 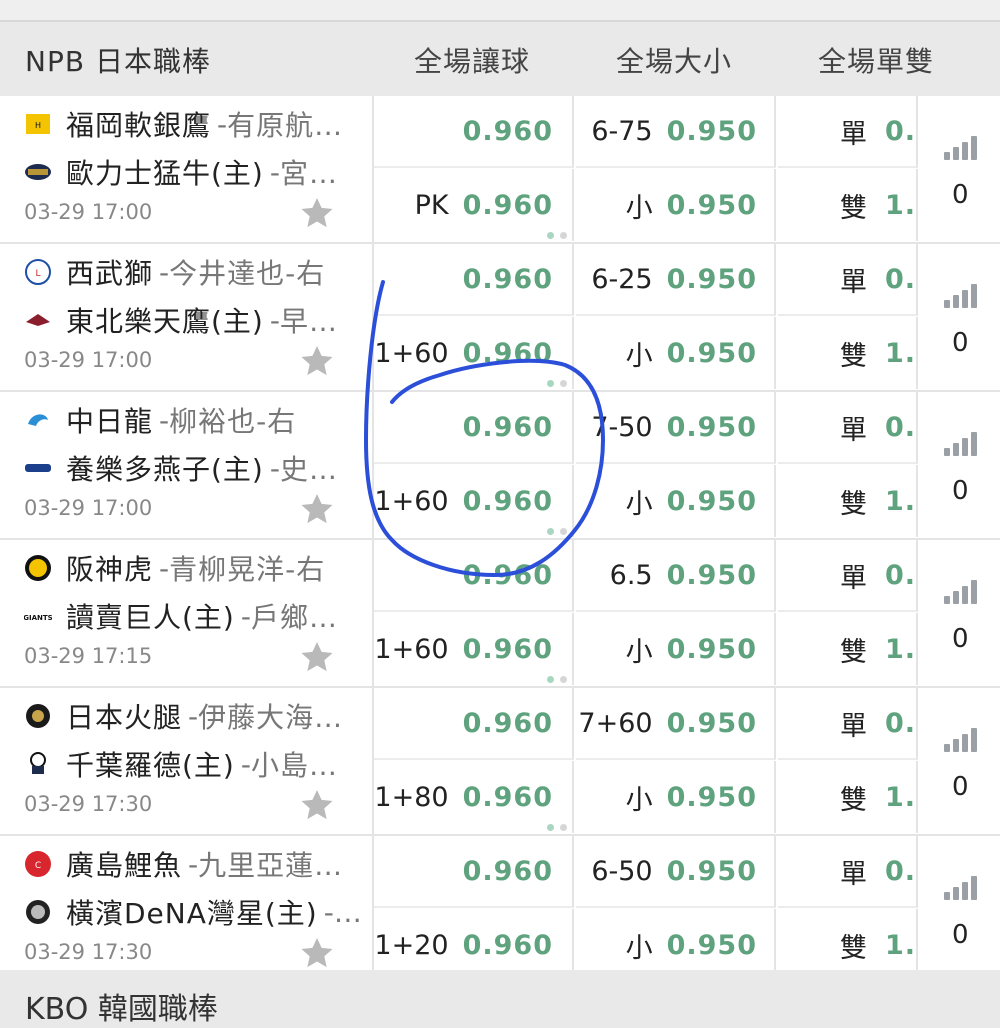 I want to click on match-teams: 中日龍 - 柳裕也-右 養樂多燕子(主) - 史… 03-29 17:00, so click(x=187, y=465).